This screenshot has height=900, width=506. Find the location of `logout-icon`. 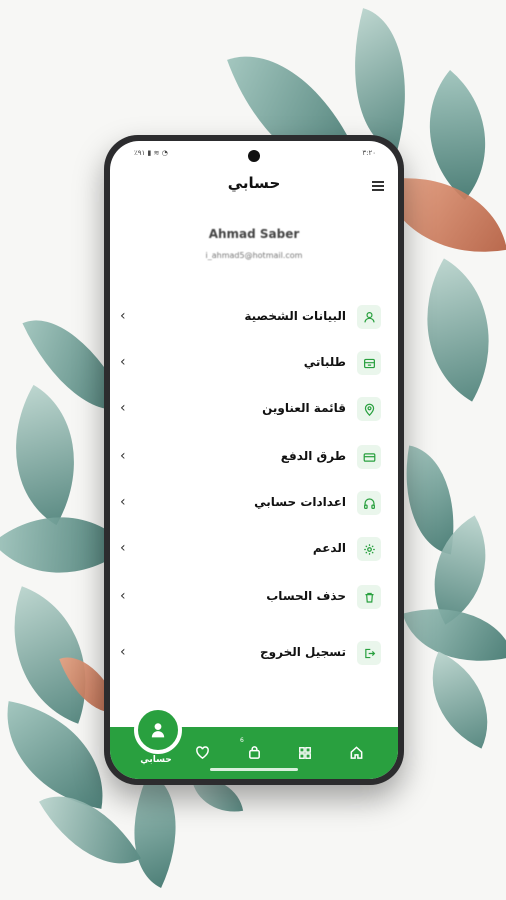

logout-icon is located at coordinates (369, 653).